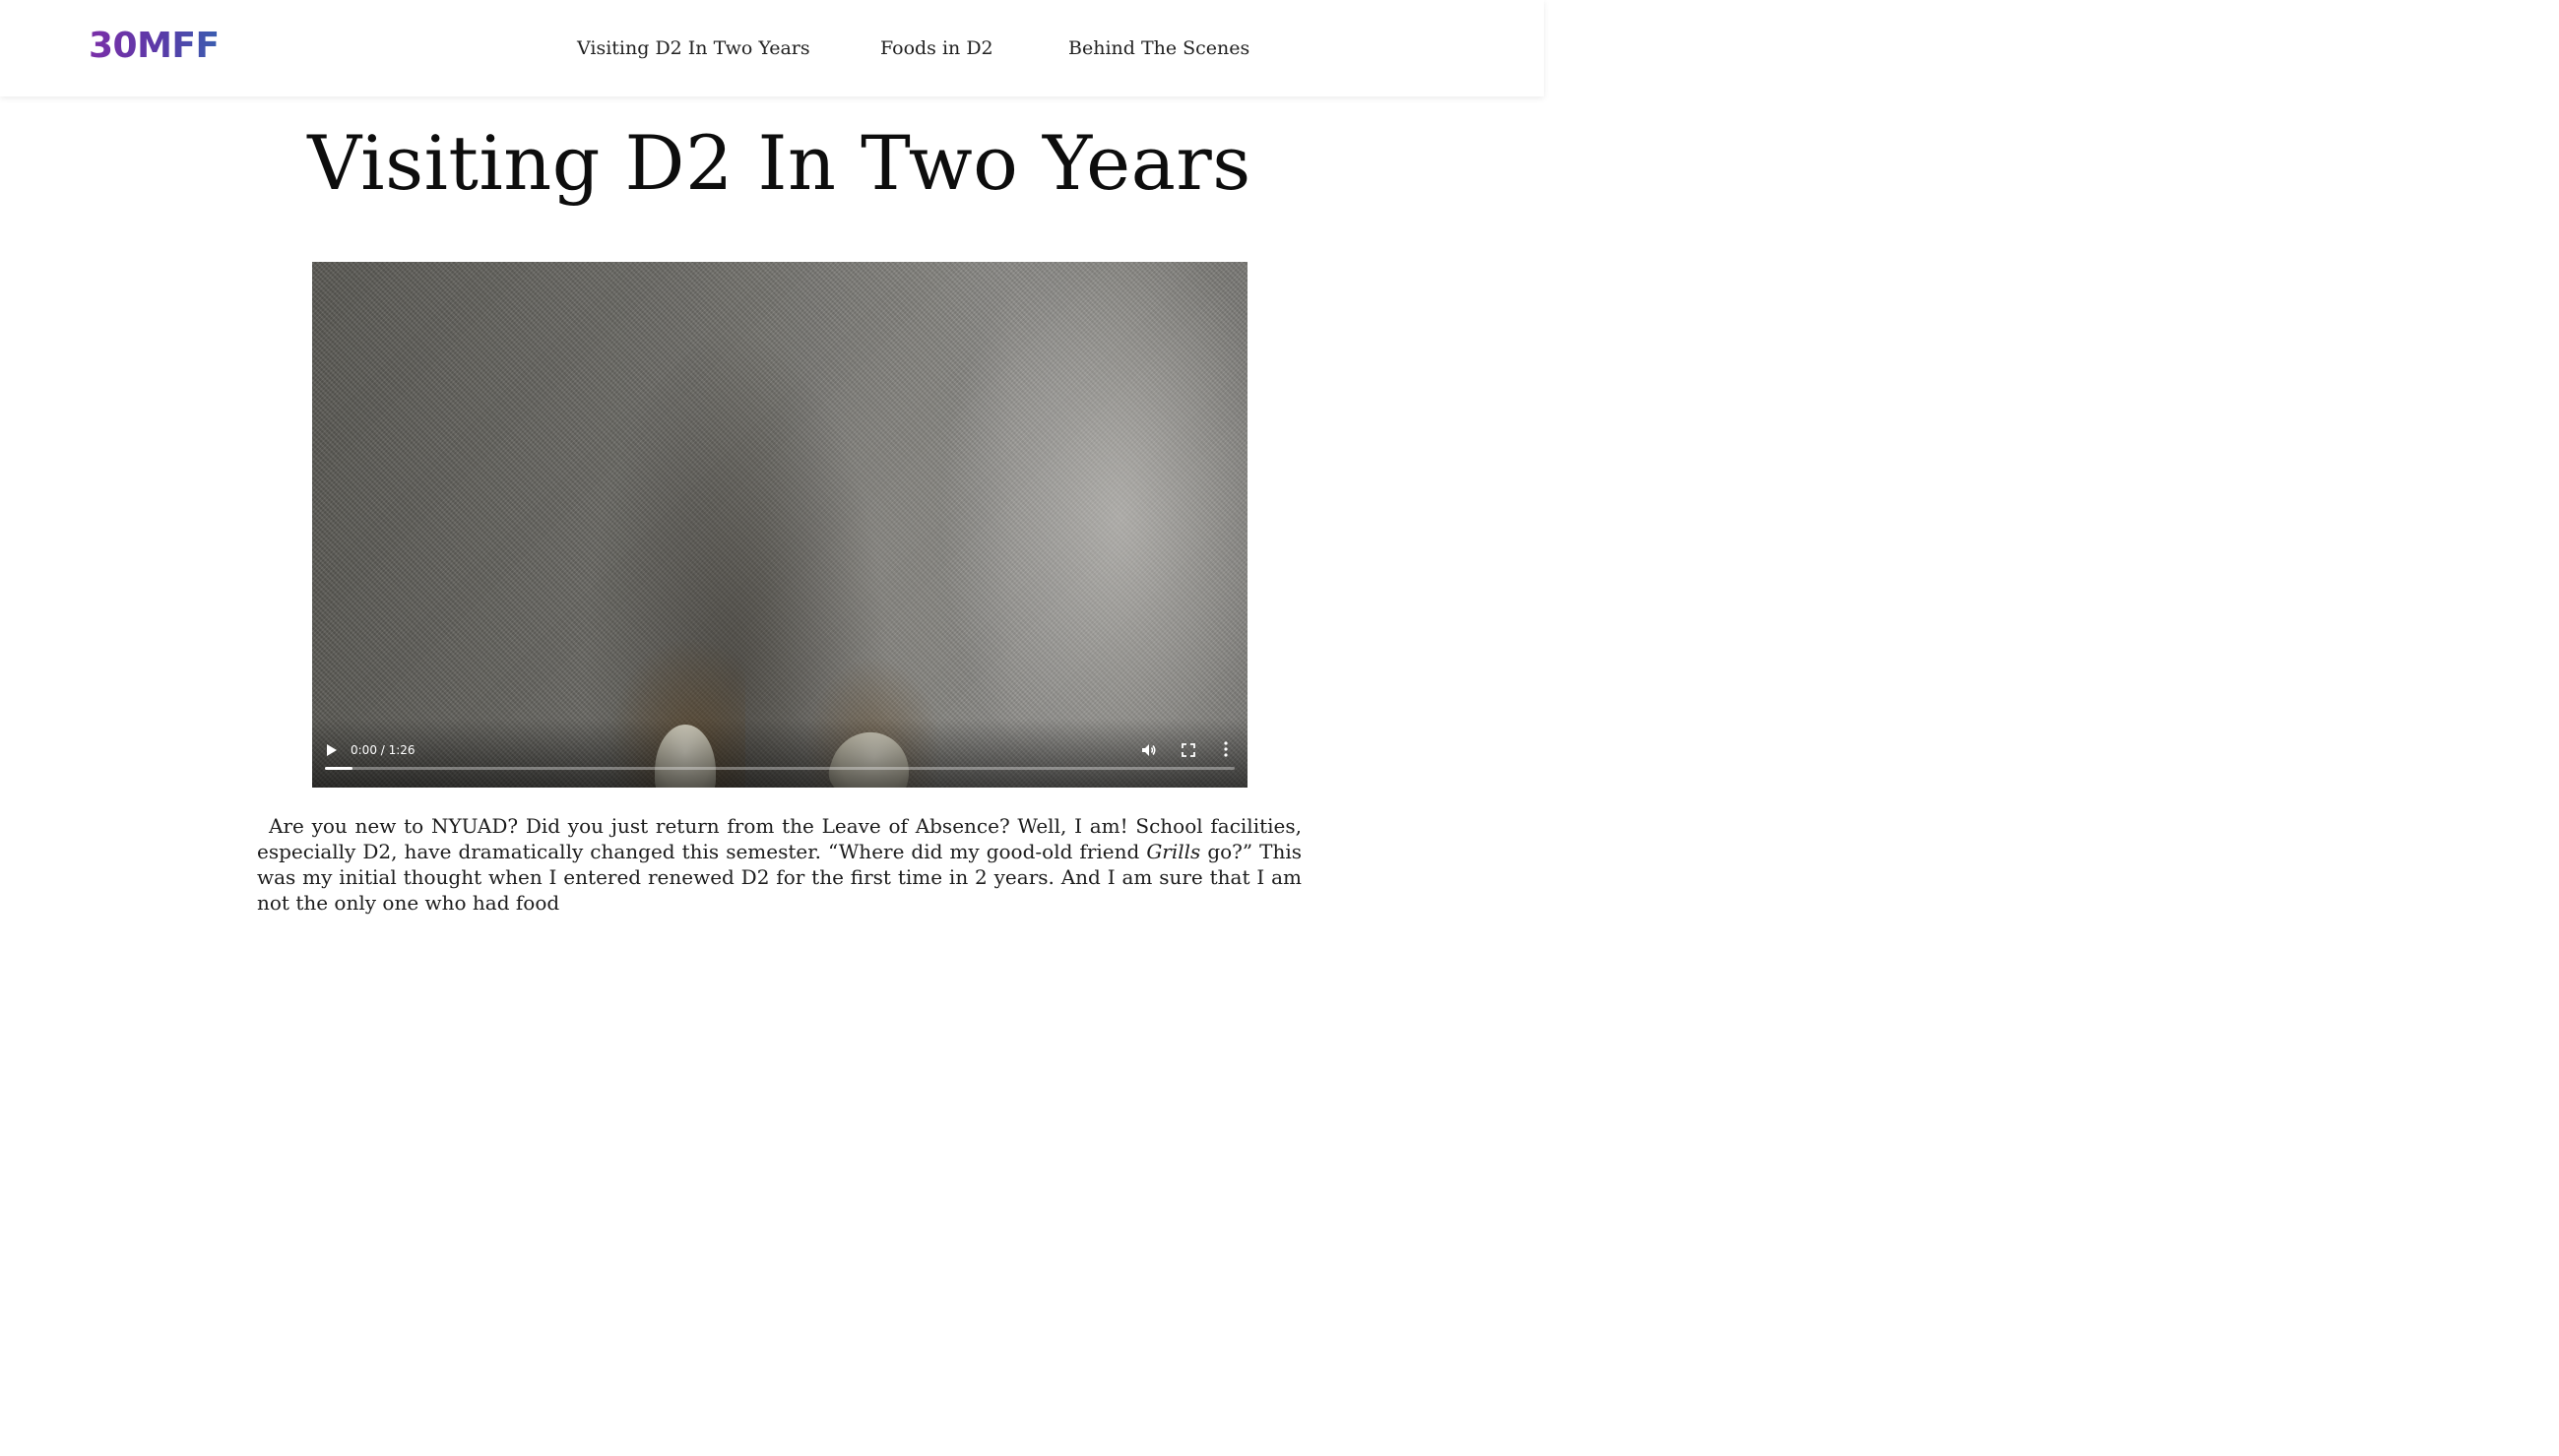  What do you see at coordinates (1149, 750) in the screenshot?
I see `volume-icon` at bounding box center [1149, 750].